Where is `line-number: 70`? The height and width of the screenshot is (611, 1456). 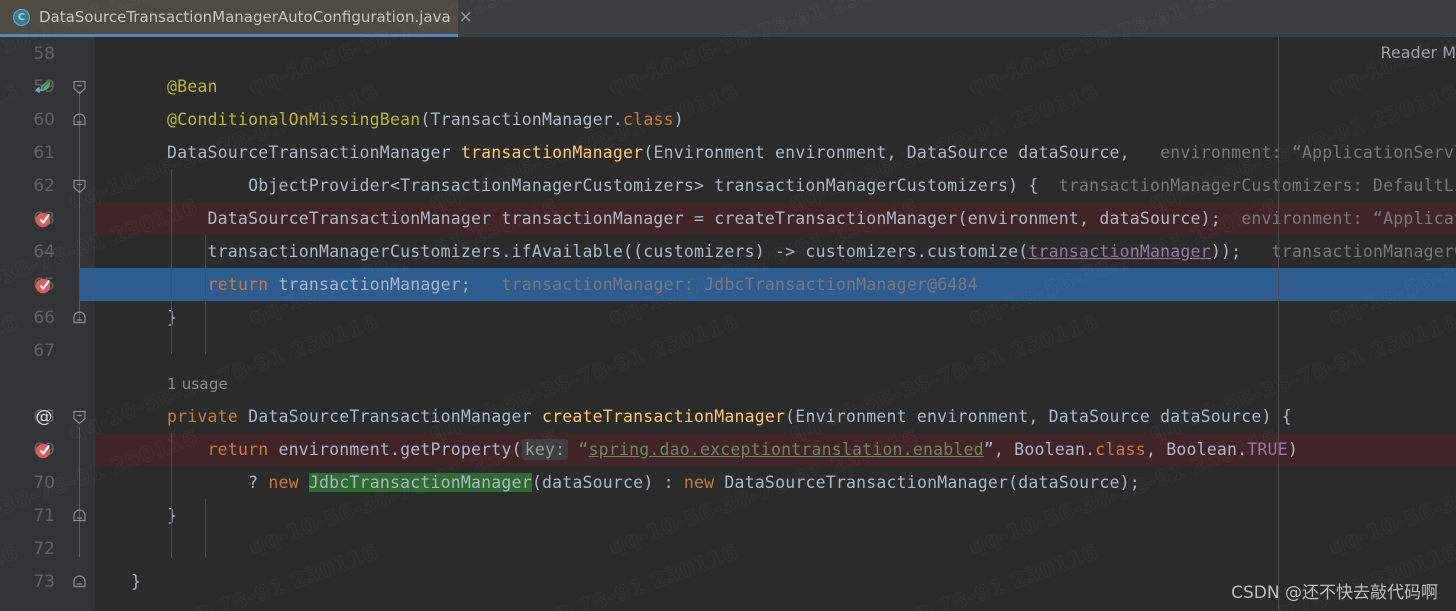
line-number: 70 is located at coordinates (44, 482).